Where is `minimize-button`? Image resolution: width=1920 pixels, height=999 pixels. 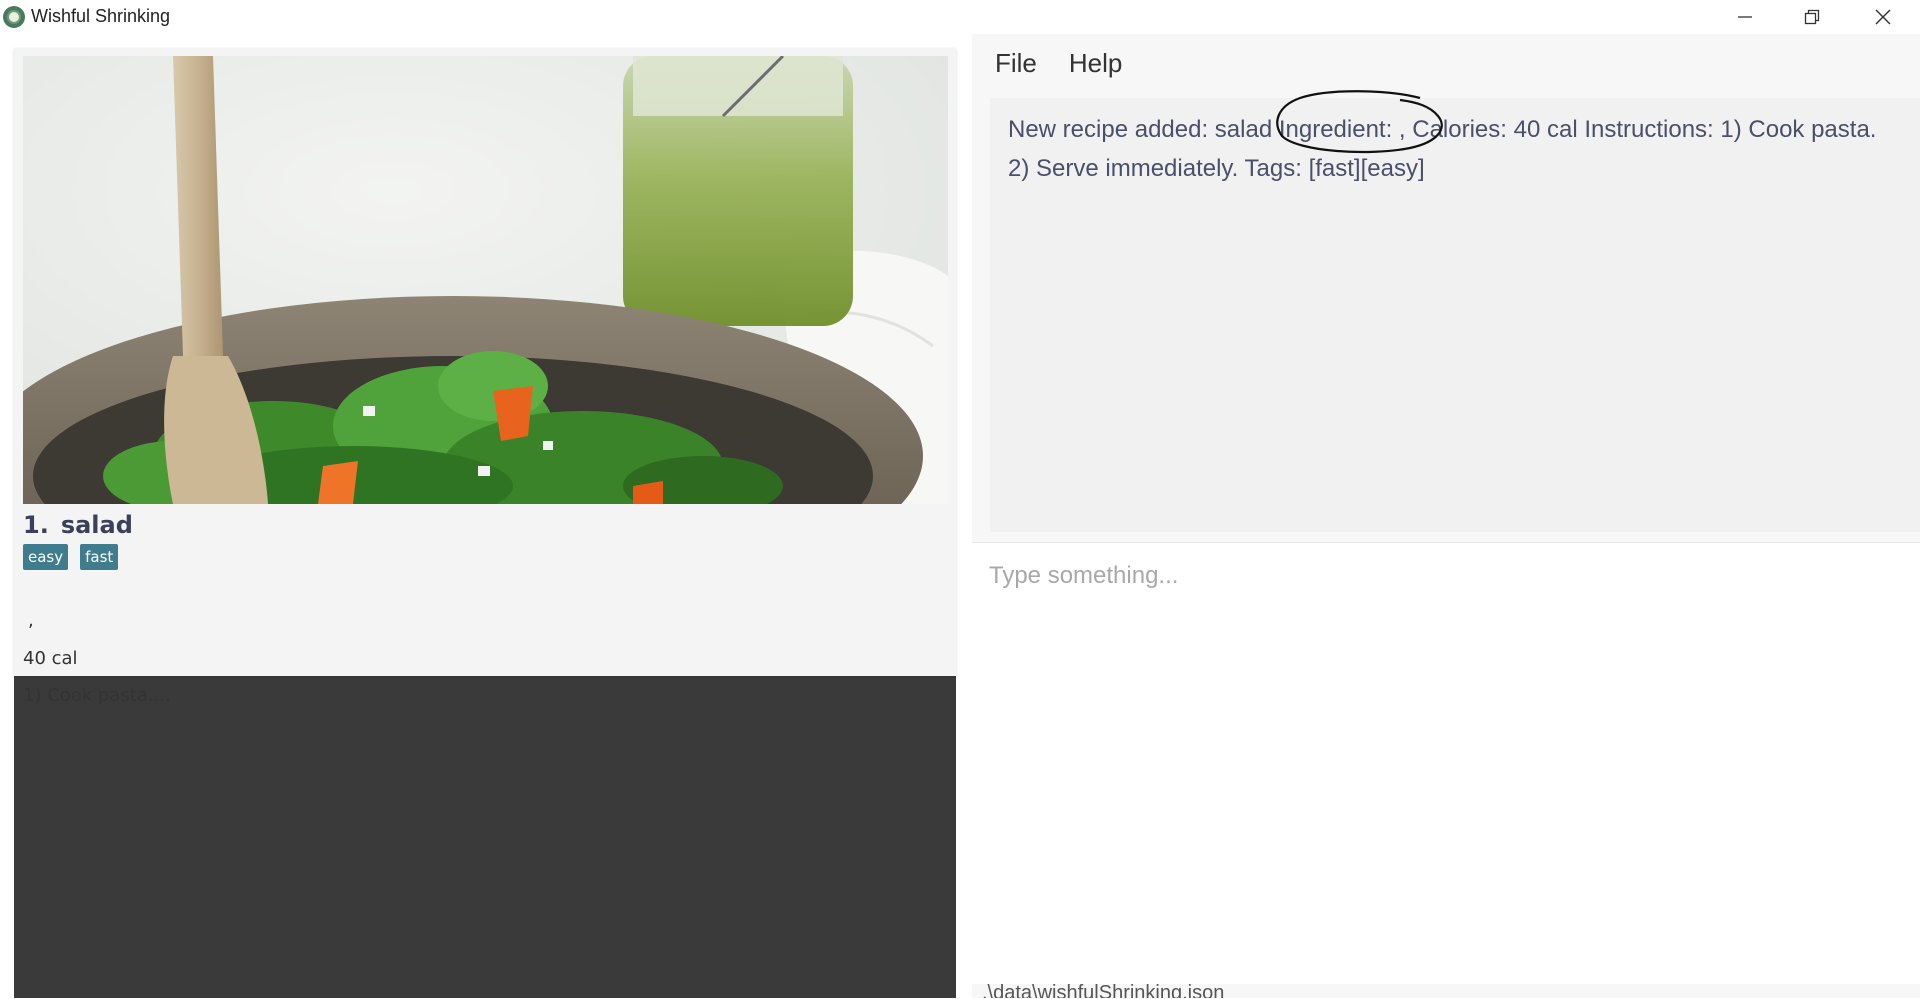 minimize-button is located at coordinates (1745, 17).